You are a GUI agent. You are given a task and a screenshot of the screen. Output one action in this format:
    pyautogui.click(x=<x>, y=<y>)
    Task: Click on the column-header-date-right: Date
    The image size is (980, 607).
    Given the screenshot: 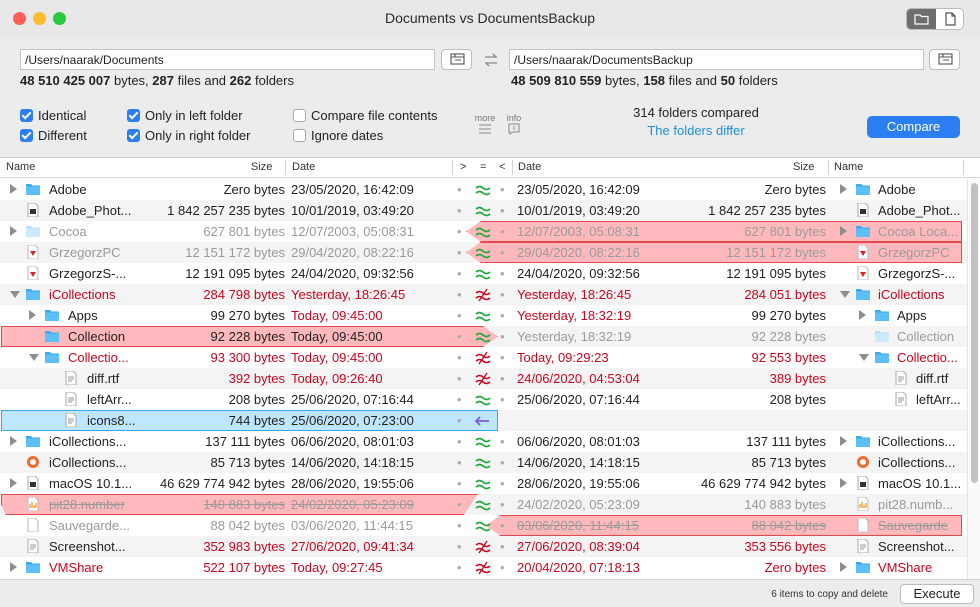 What is the action you would take?
    pyautogui.click(x=529, y=167)
    